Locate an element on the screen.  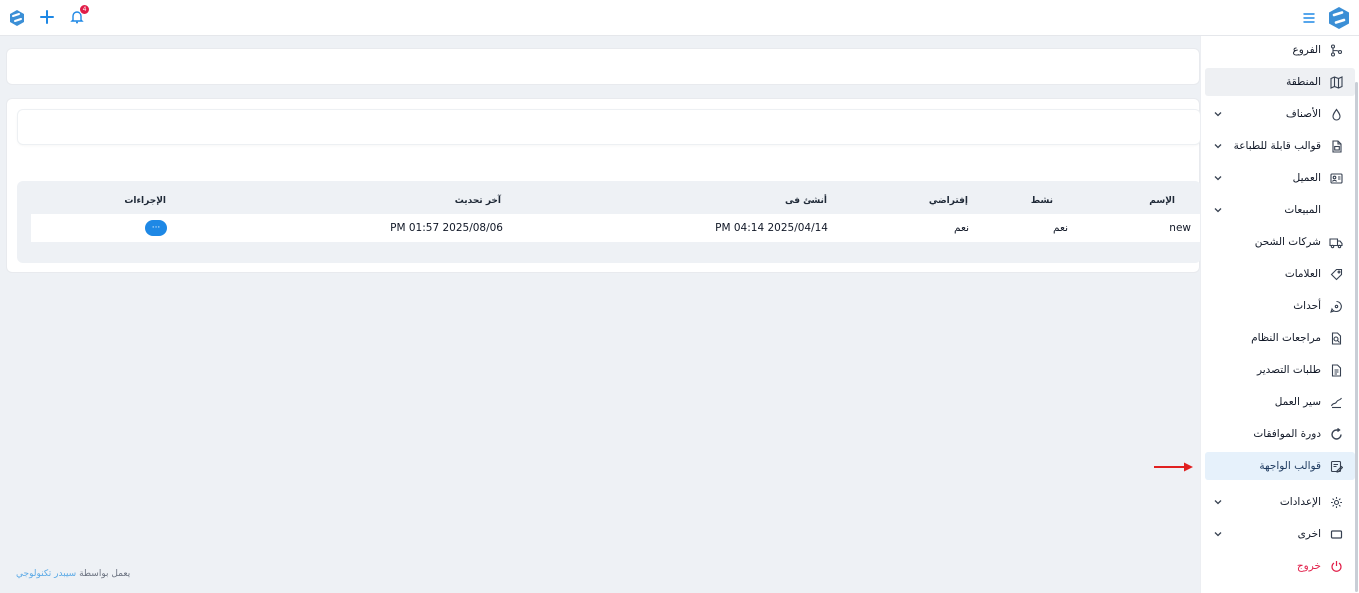
sidebar-item-label: المبيعات is located at coordinates (1302, 210).